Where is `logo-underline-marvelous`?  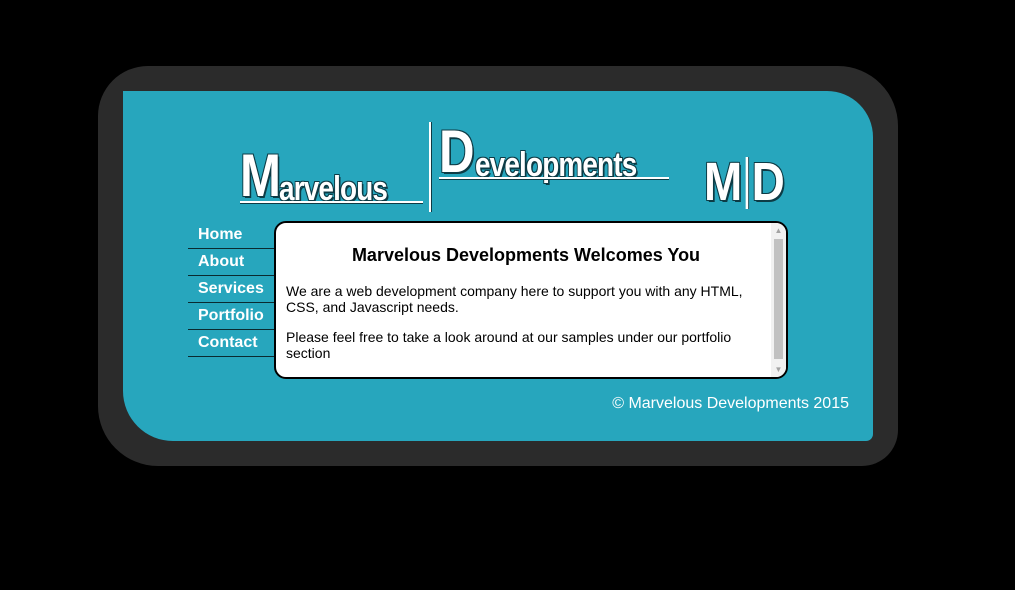 logo-underline-marvelous is located at coordinates (331, 202).